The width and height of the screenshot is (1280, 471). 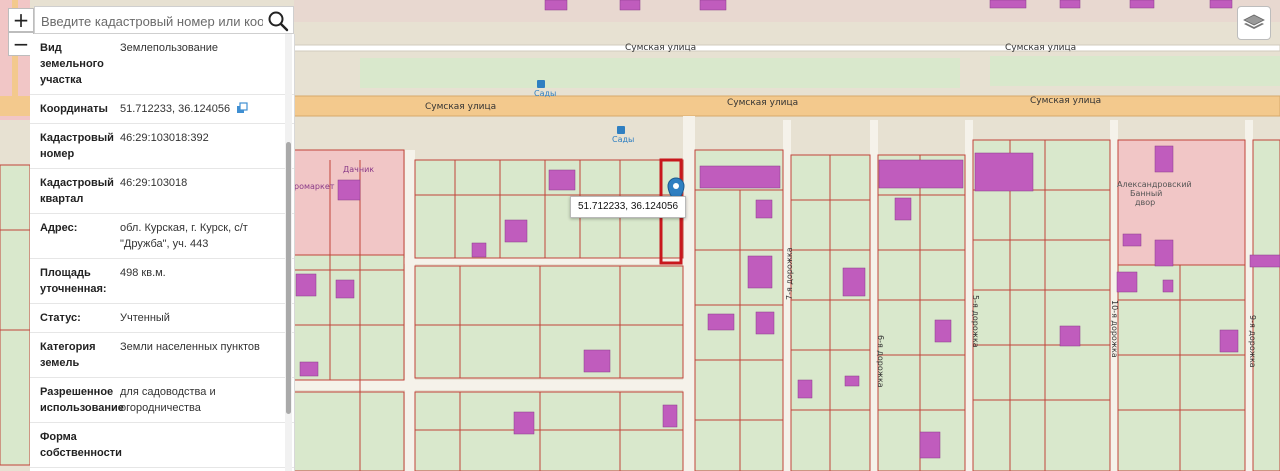 I want to click on info-key: Разрешенное использование, so click(x=82, y=400).